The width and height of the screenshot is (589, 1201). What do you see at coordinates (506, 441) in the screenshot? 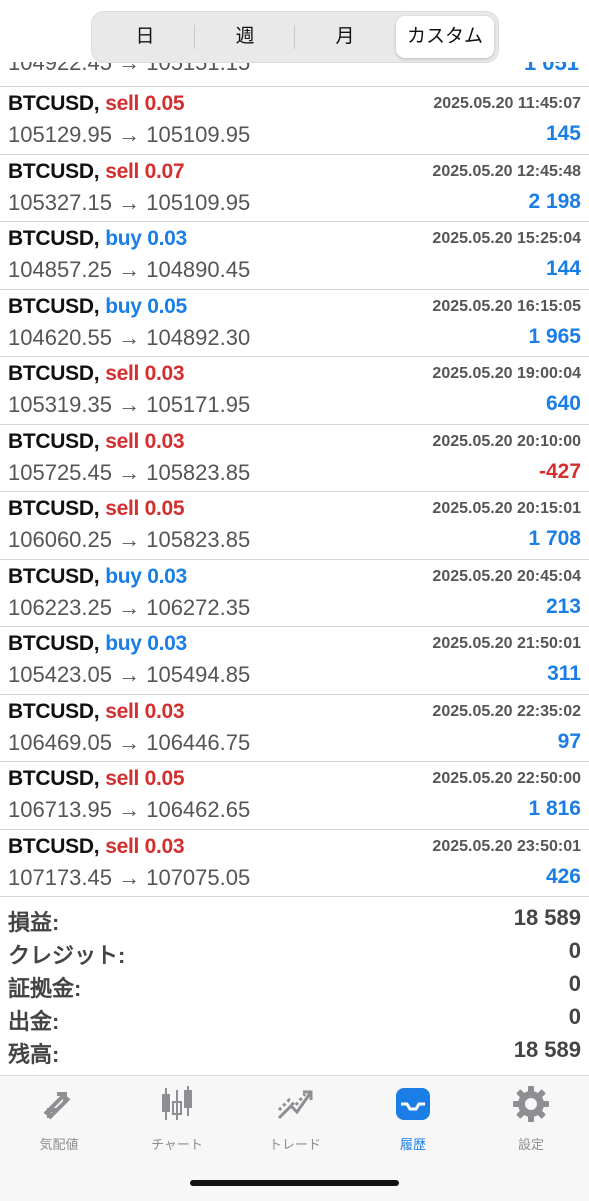
I see `trade-time: 2025.05.20 20:10:00` at bounding box center [506, 441].